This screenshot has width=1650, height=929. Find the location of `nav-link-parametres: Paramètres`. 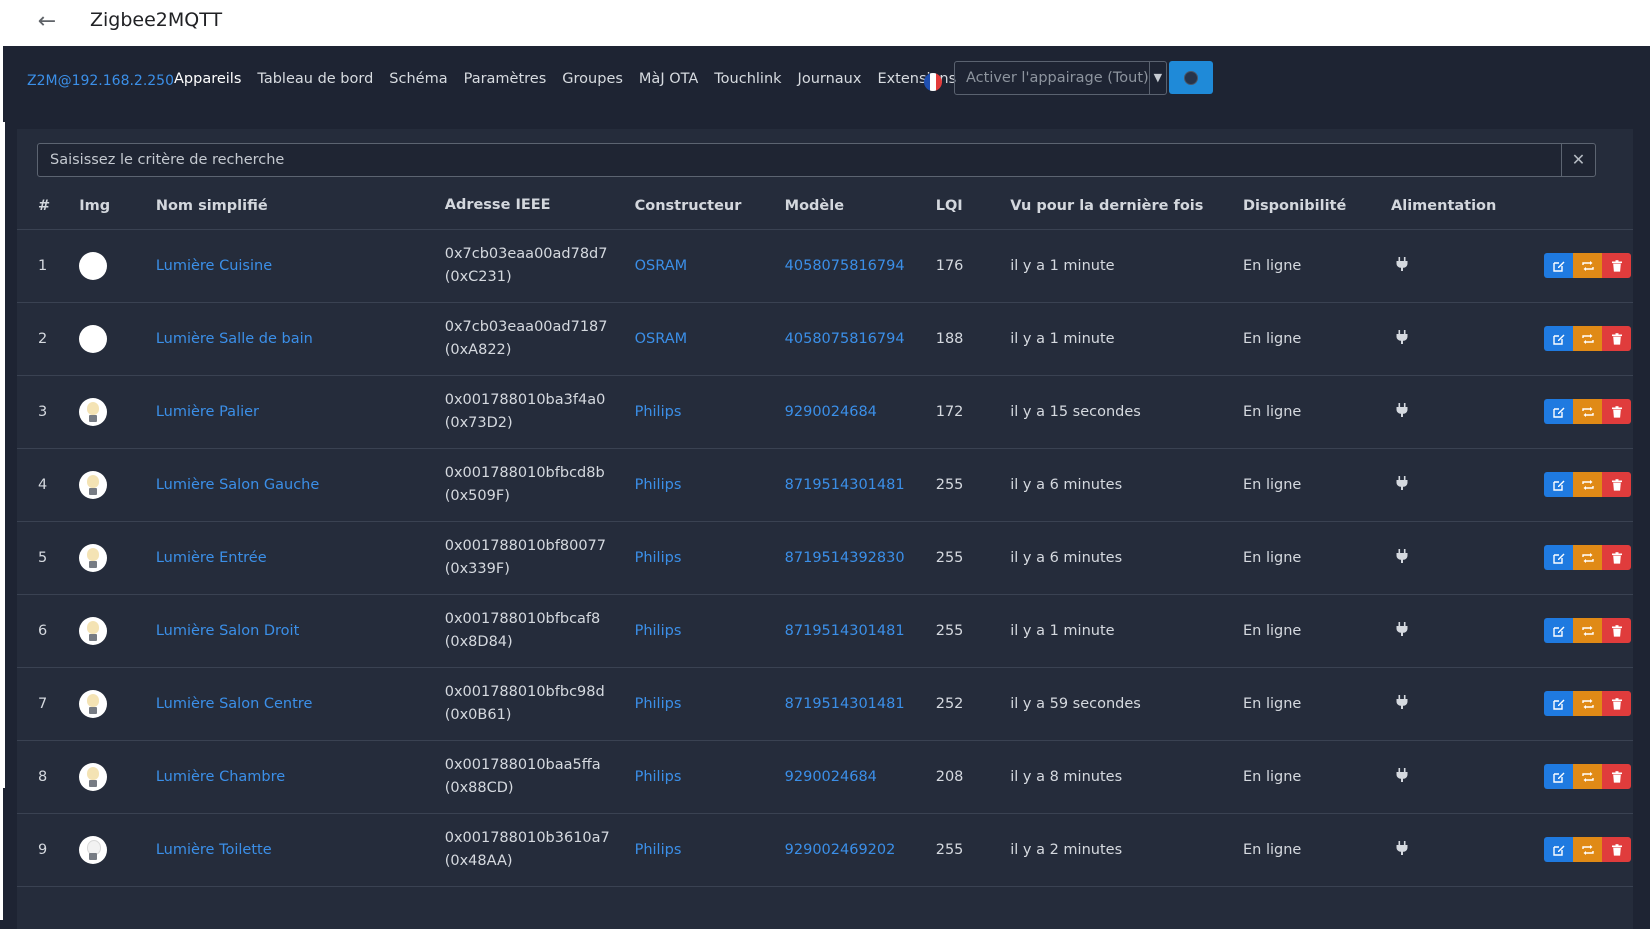

nav-link-parametres: Paramètres is located at coordinates (505, 79).